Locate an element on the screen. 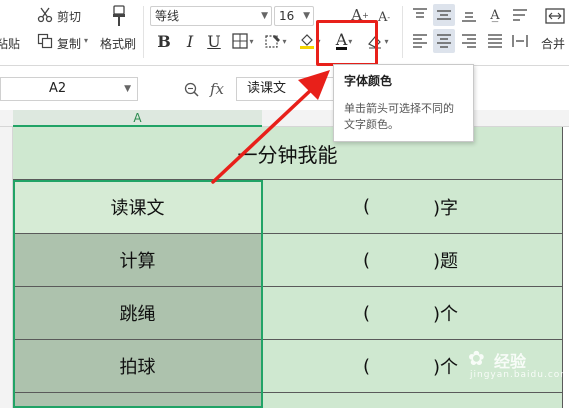 The height and width of the screenshot is (408, 569). tooltip-title: 字体颜色 is located at coordinates (368, 81).